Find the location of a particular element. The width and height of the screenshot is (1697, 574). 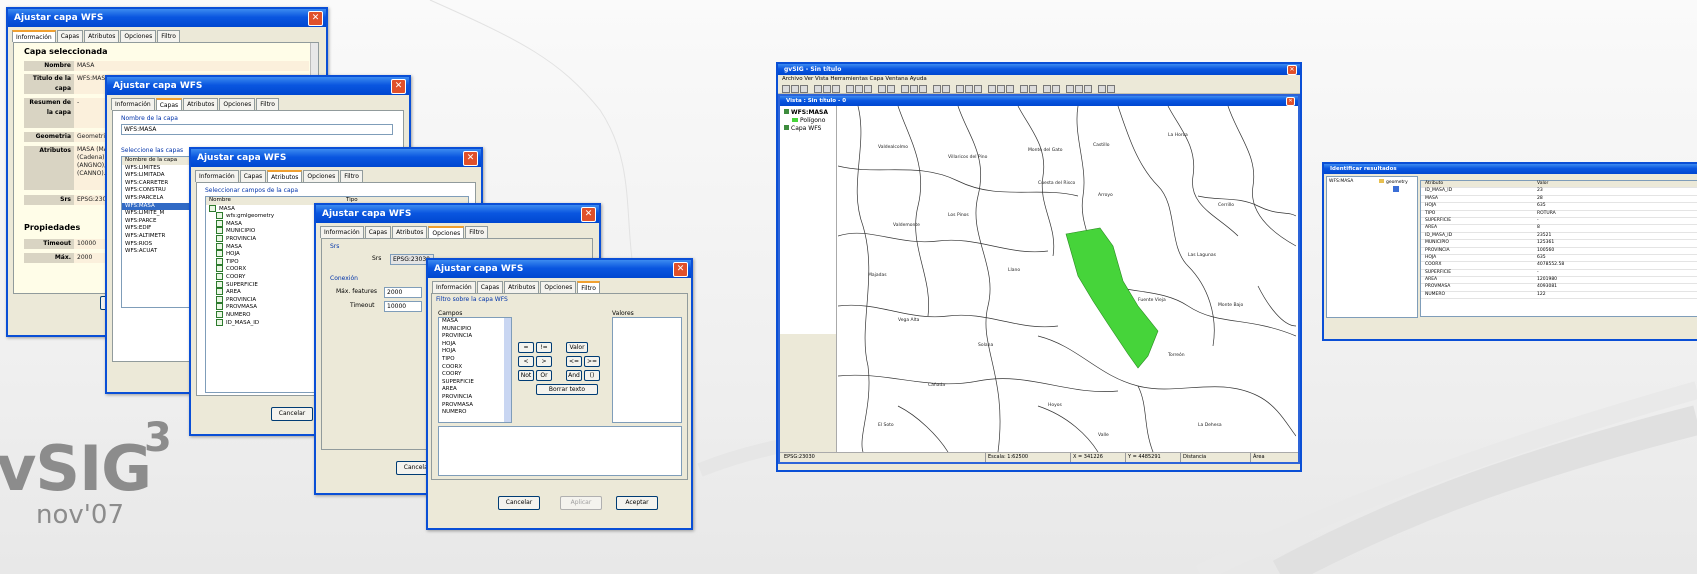

tree-child: geometry is located at coordinates (1393, 182).